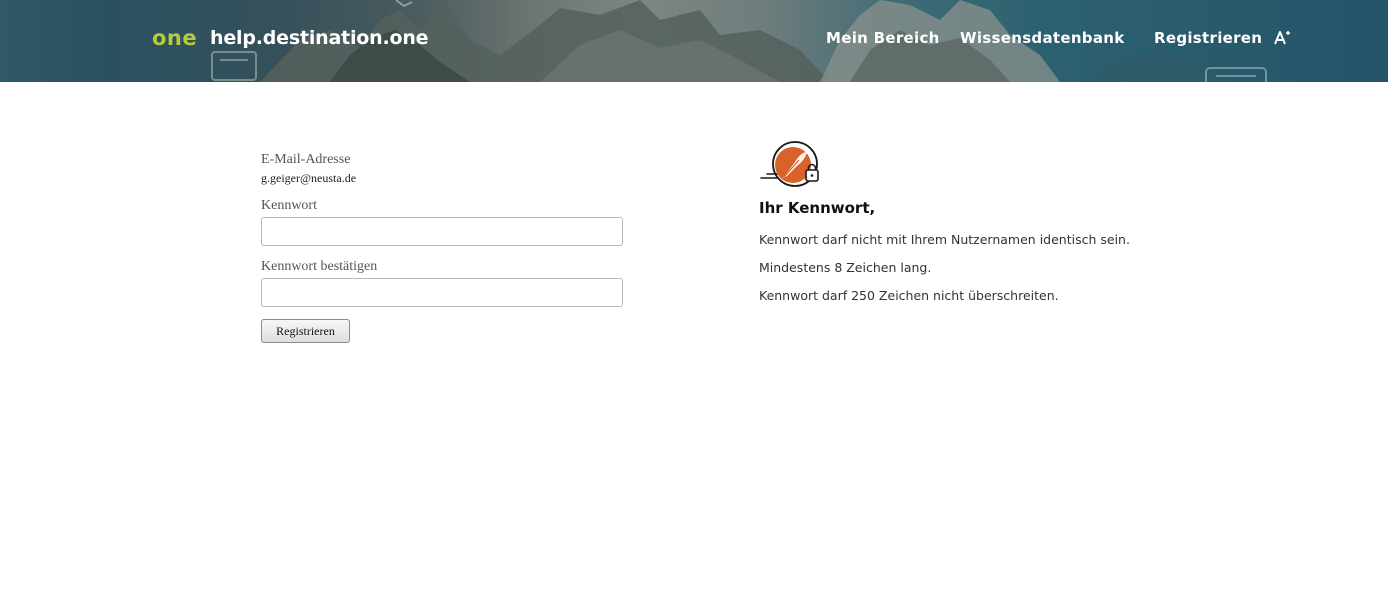 This screenshot has height=601, width=1388. Describe the element at coordinates (306, 159) in the screenshot. I see `email-label: E-Mail-Adresse` at that location.